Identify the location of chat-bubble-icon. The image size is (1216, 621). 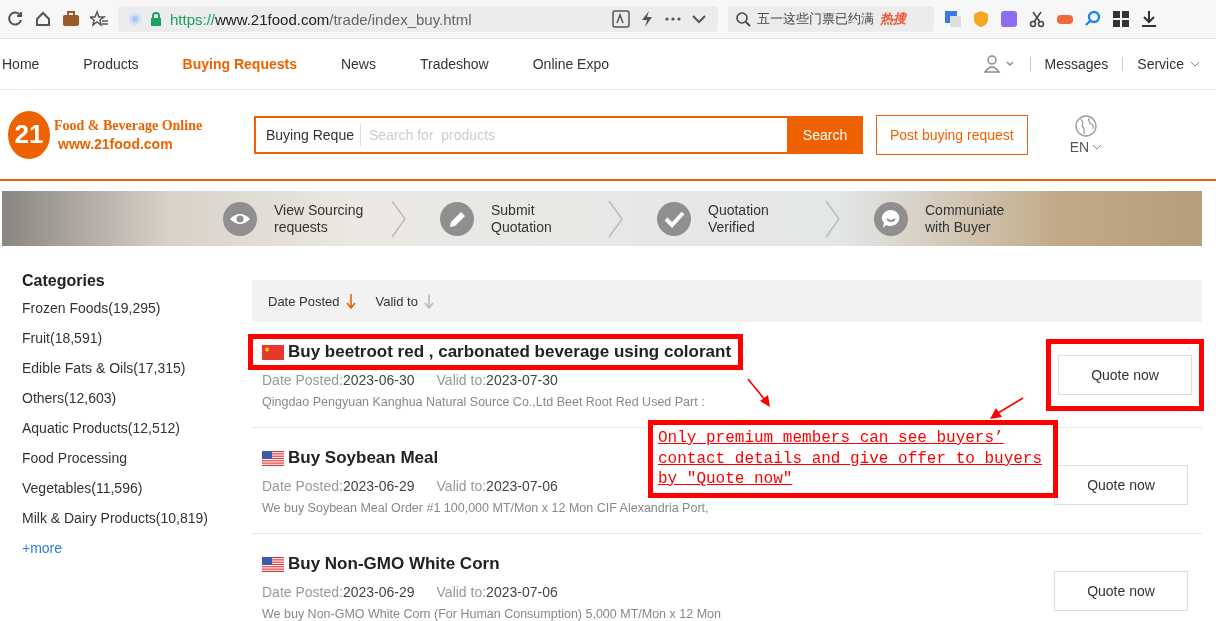
(891, 218).